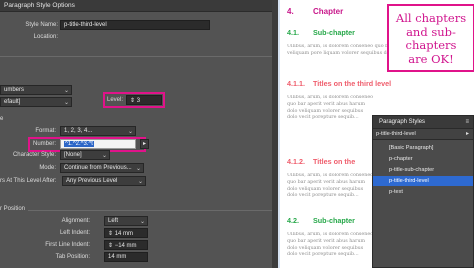 The height and width of the screenshot is (268, 474). I want to click on character-style-value: [None], so click(73, 155).